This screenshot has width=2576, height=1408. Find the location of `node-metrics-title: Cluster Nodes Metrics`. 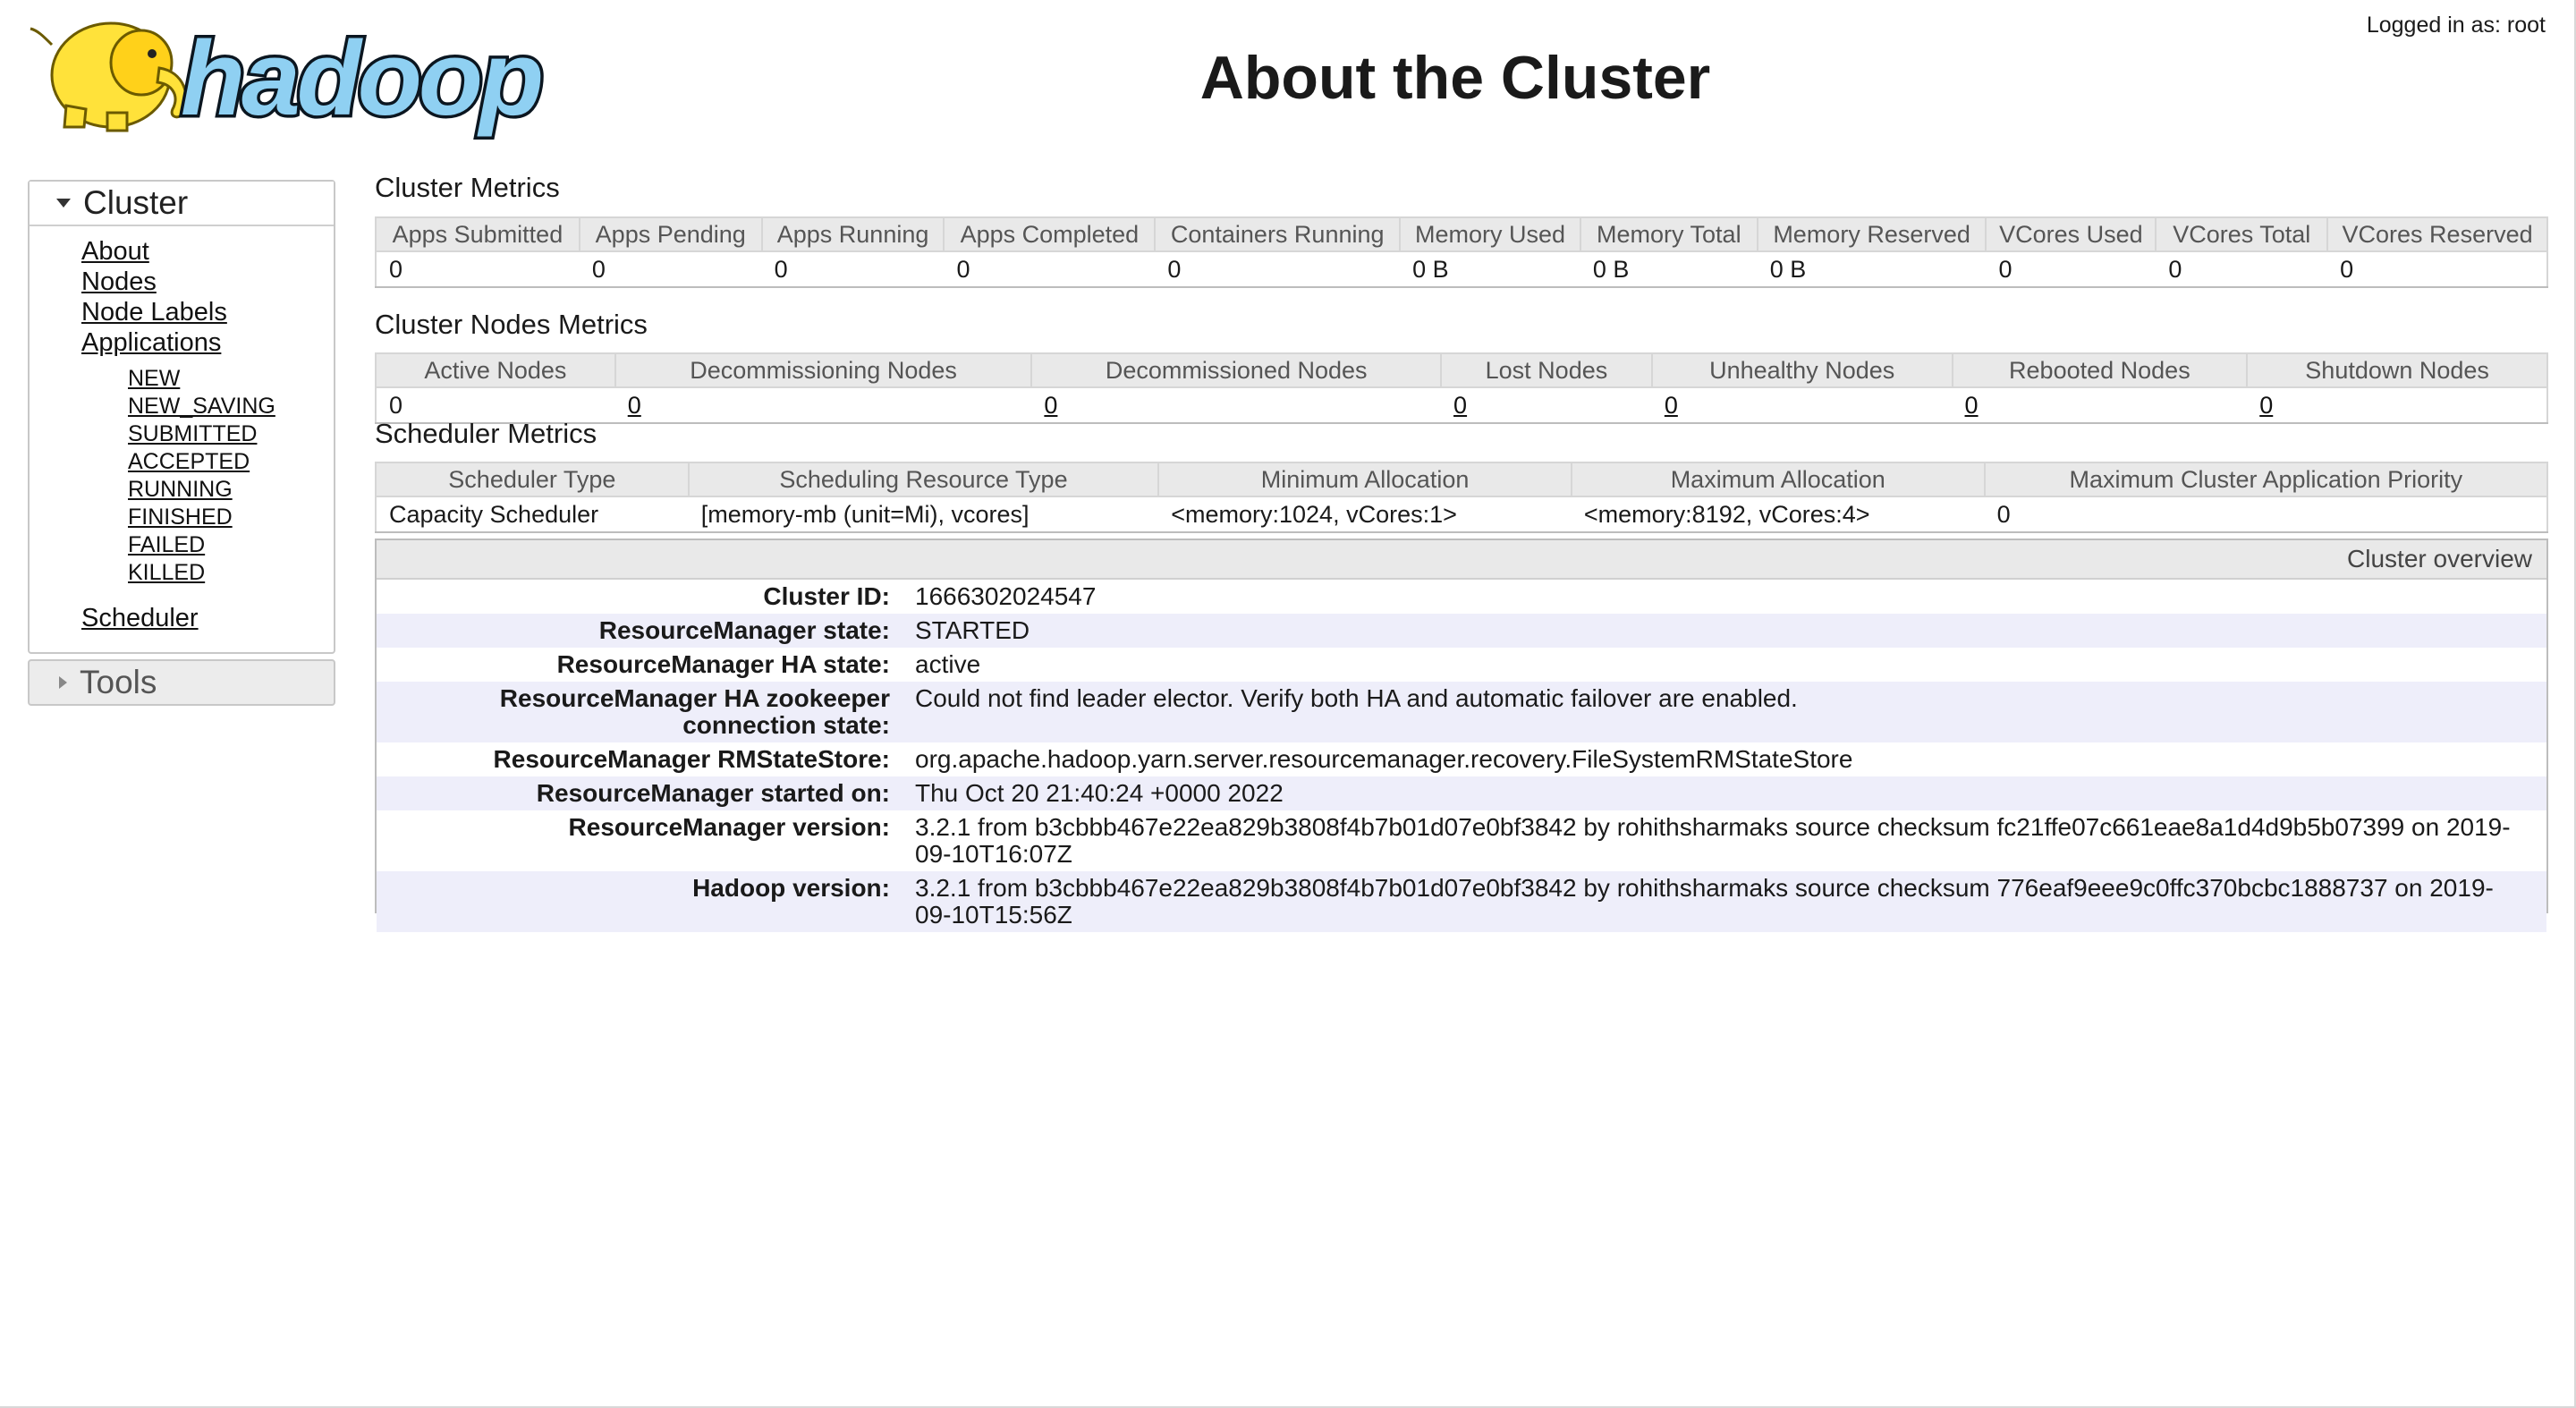

node-metrics-title: Cluster Nodes Metrics is located at coordinates (511, 324).